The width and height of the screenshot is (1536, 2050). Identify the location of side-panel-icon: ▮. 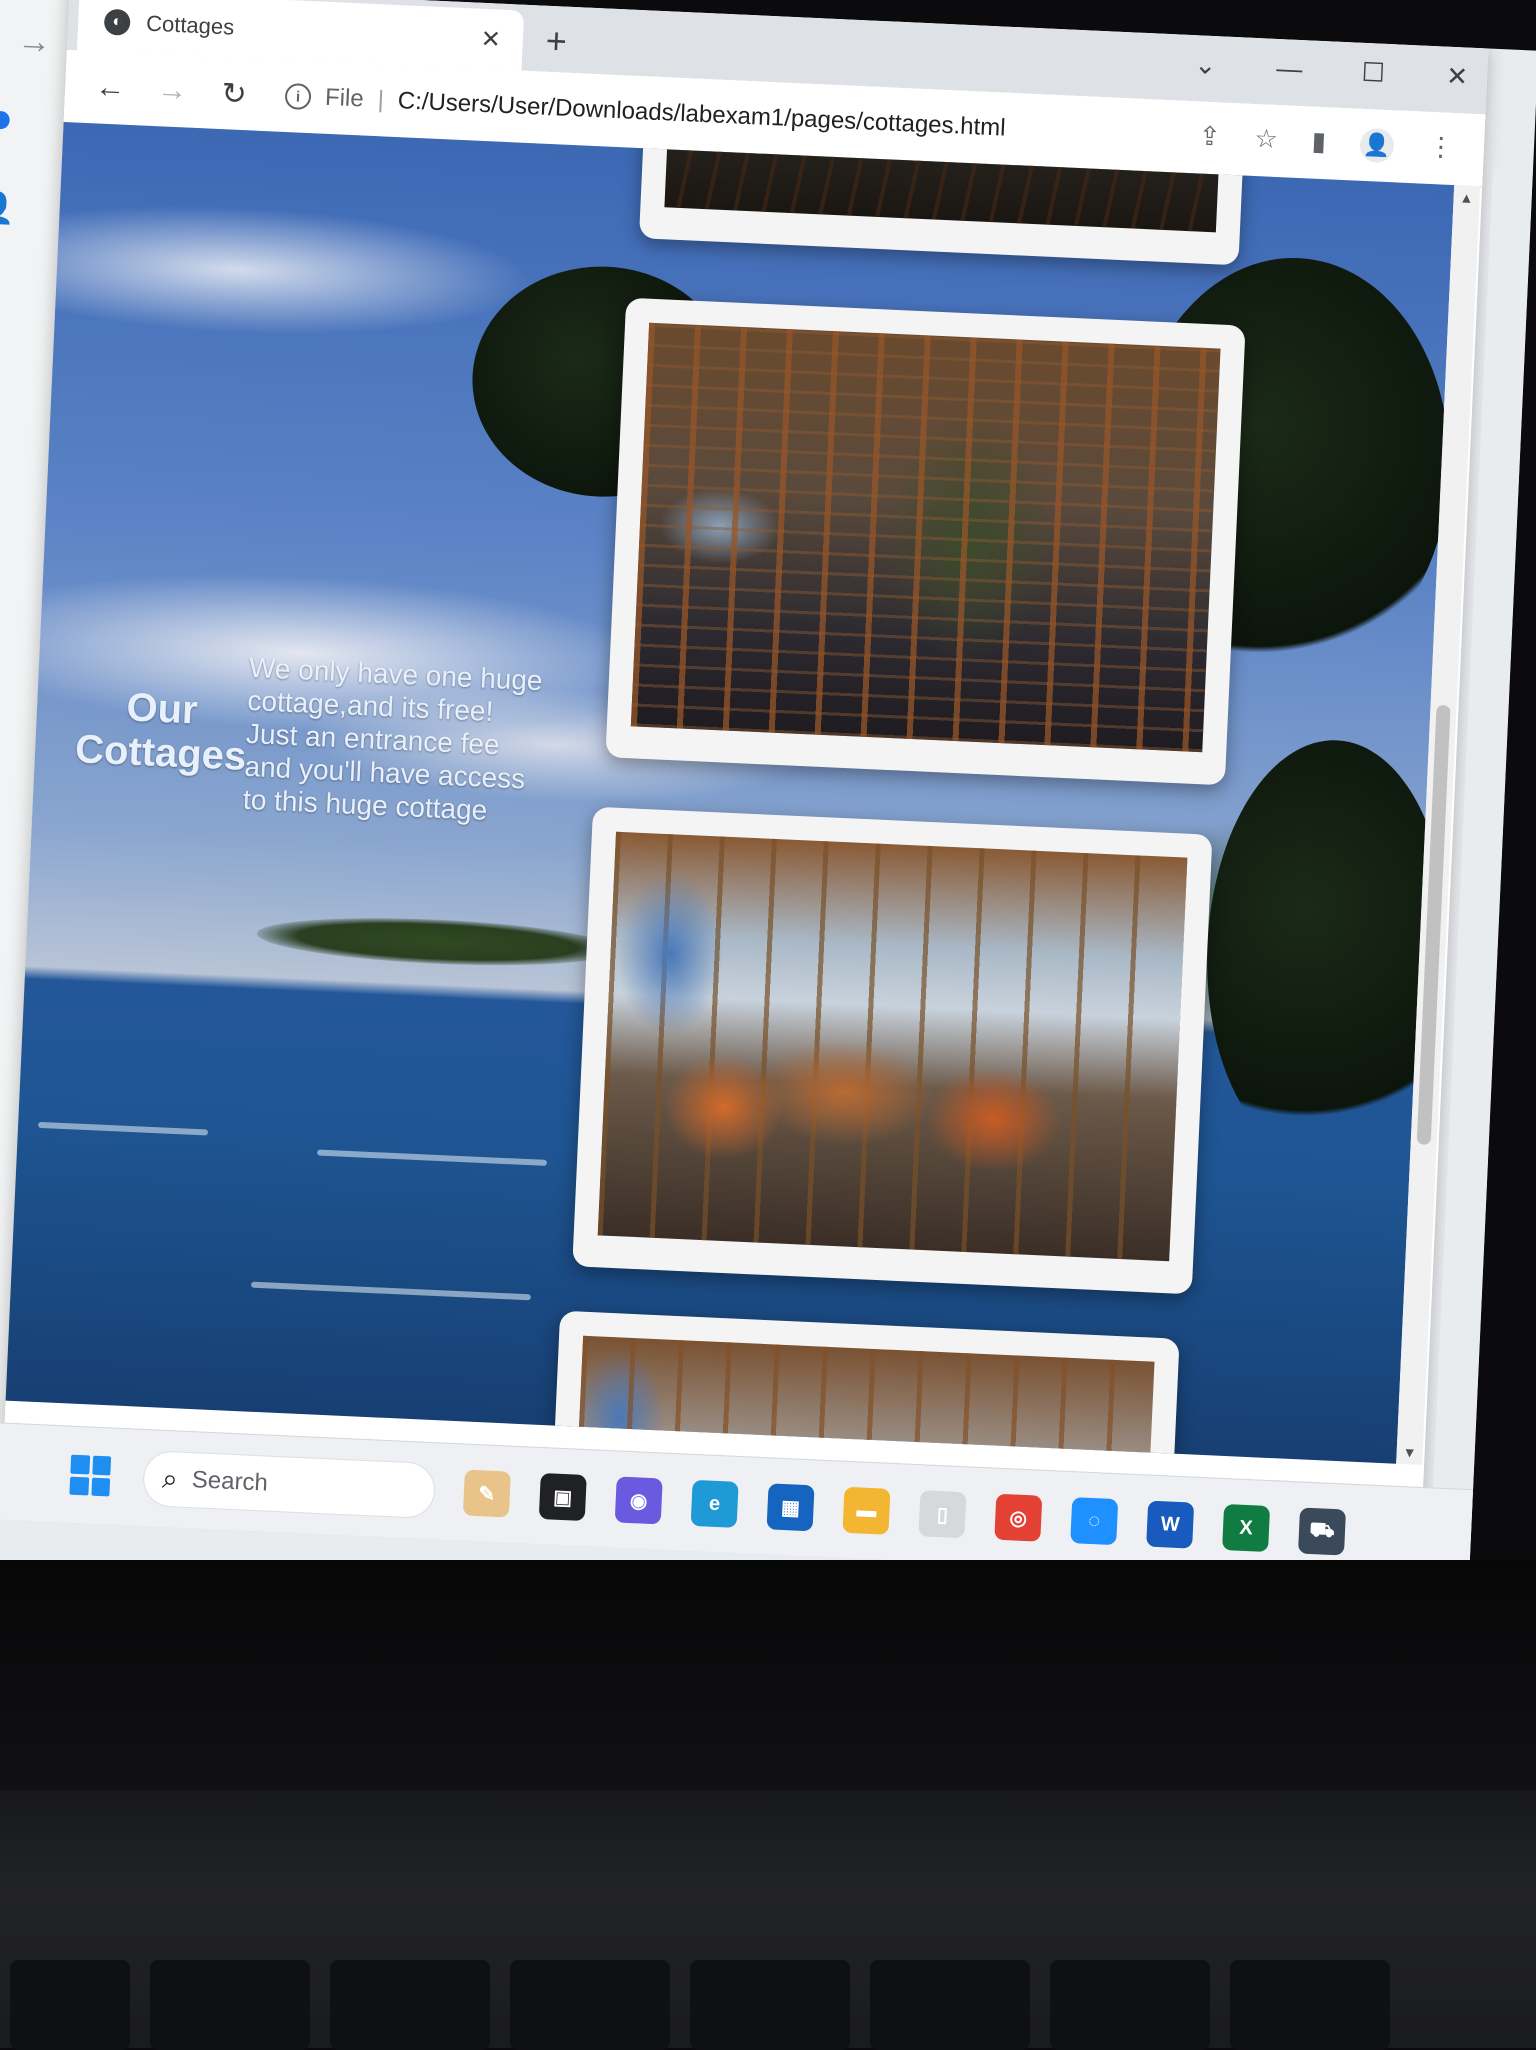
(1319, 143).